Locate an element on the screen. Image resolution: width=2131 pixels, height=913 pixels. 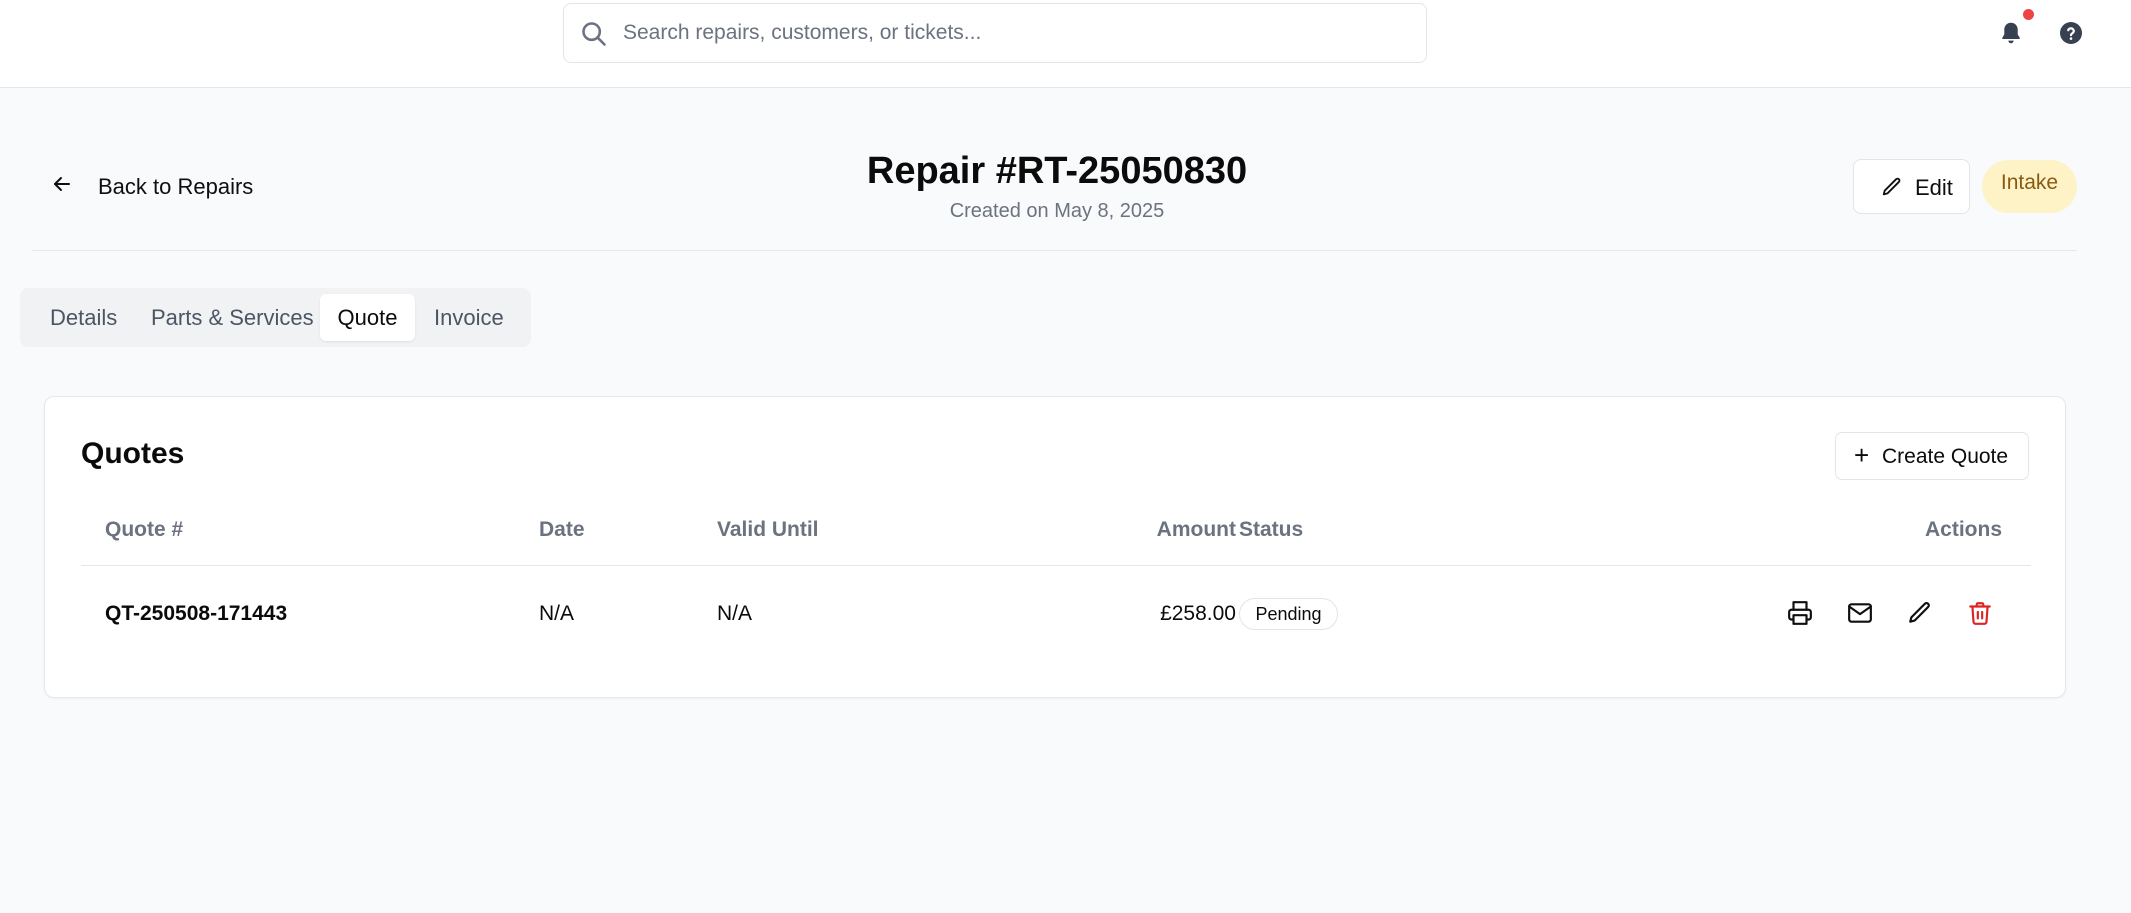
column-header-actions: Actions is located at coordinates (1964, 529).